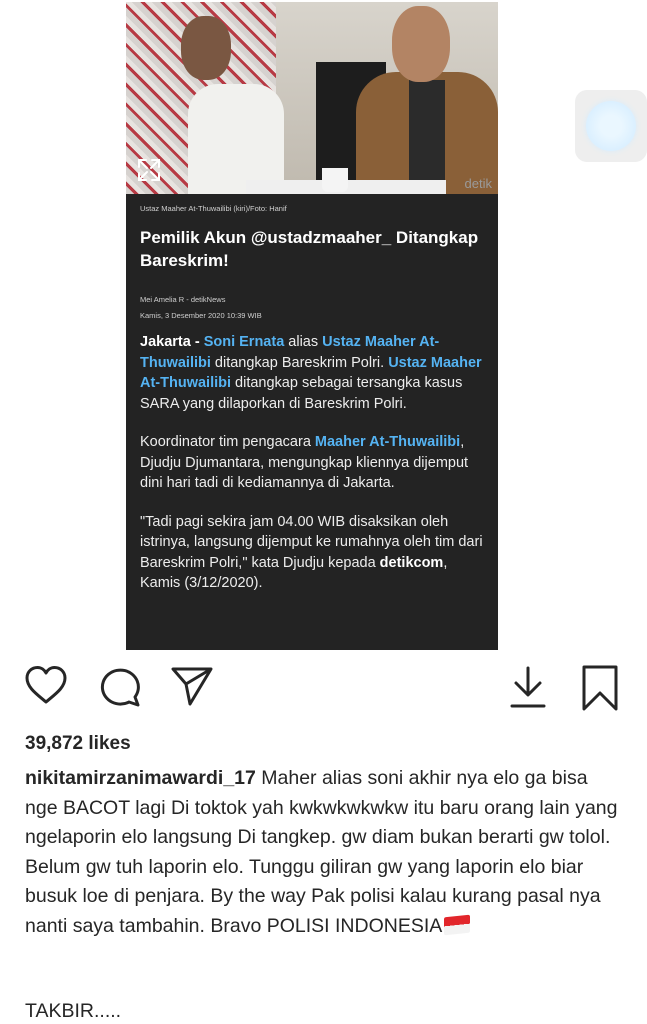 This screenshot has width=647, height=1024. I want to click on article-text: ditangkap Bareskrim Polri., so click(299, 362).